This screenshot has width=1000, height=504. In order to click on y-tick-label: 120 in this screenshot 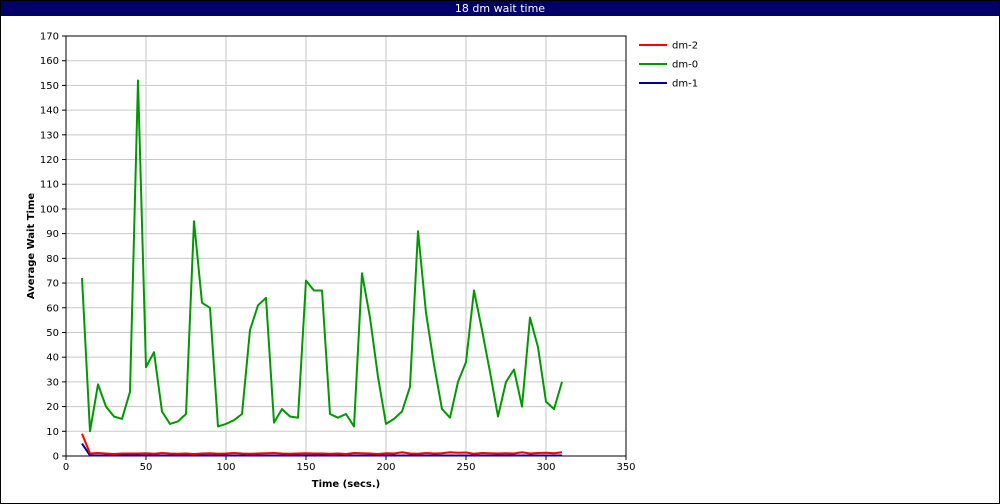, I will do `click(49, 160)`.